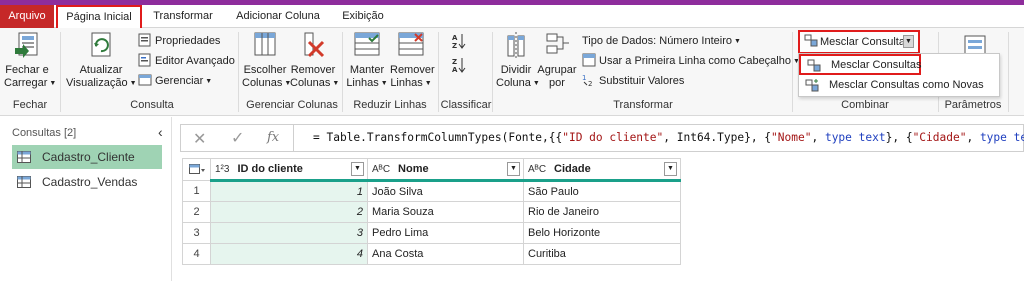 The height and width of the screenshot is (281, 1024). What do you see at coordinates (367, 60) in the screenshot?
I see `keep-rows-button: Manter Linhas ▼` at bounding box center [367, 60].